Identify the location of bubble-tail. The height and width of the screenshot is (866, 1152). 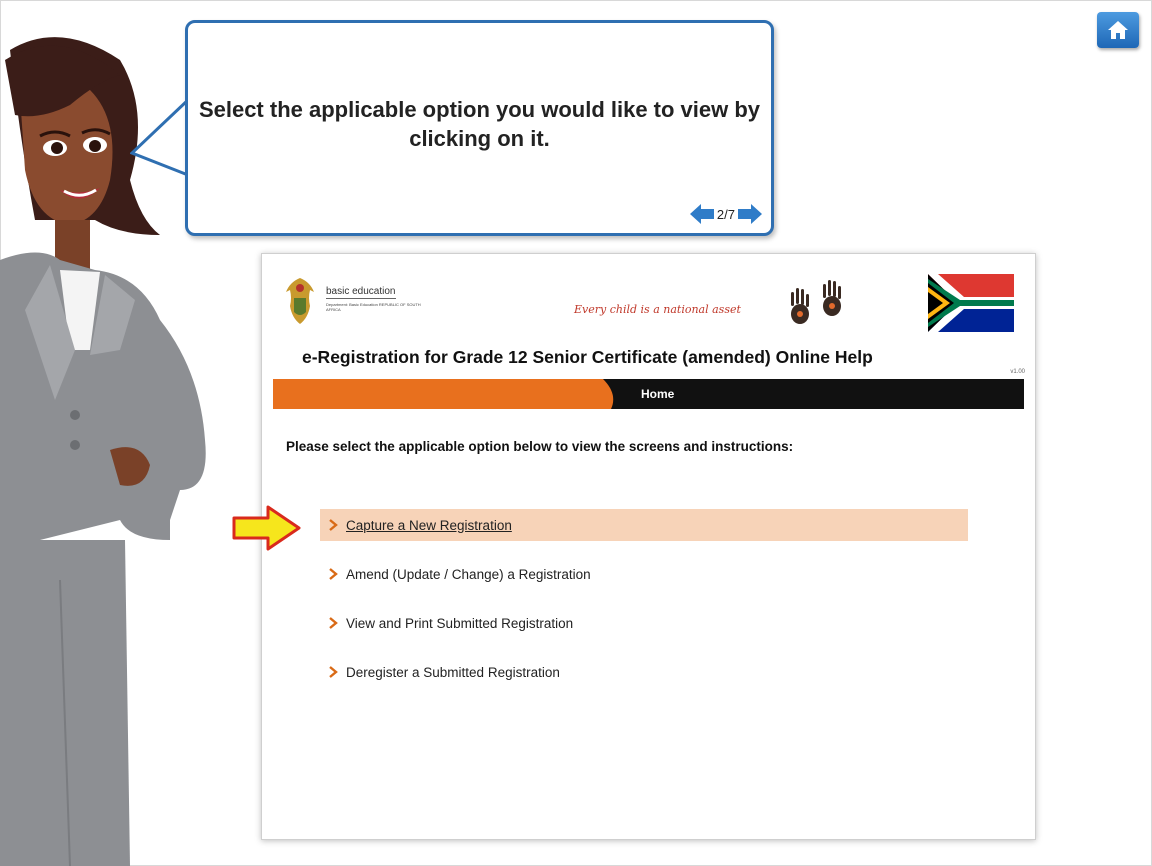
(160, 137).